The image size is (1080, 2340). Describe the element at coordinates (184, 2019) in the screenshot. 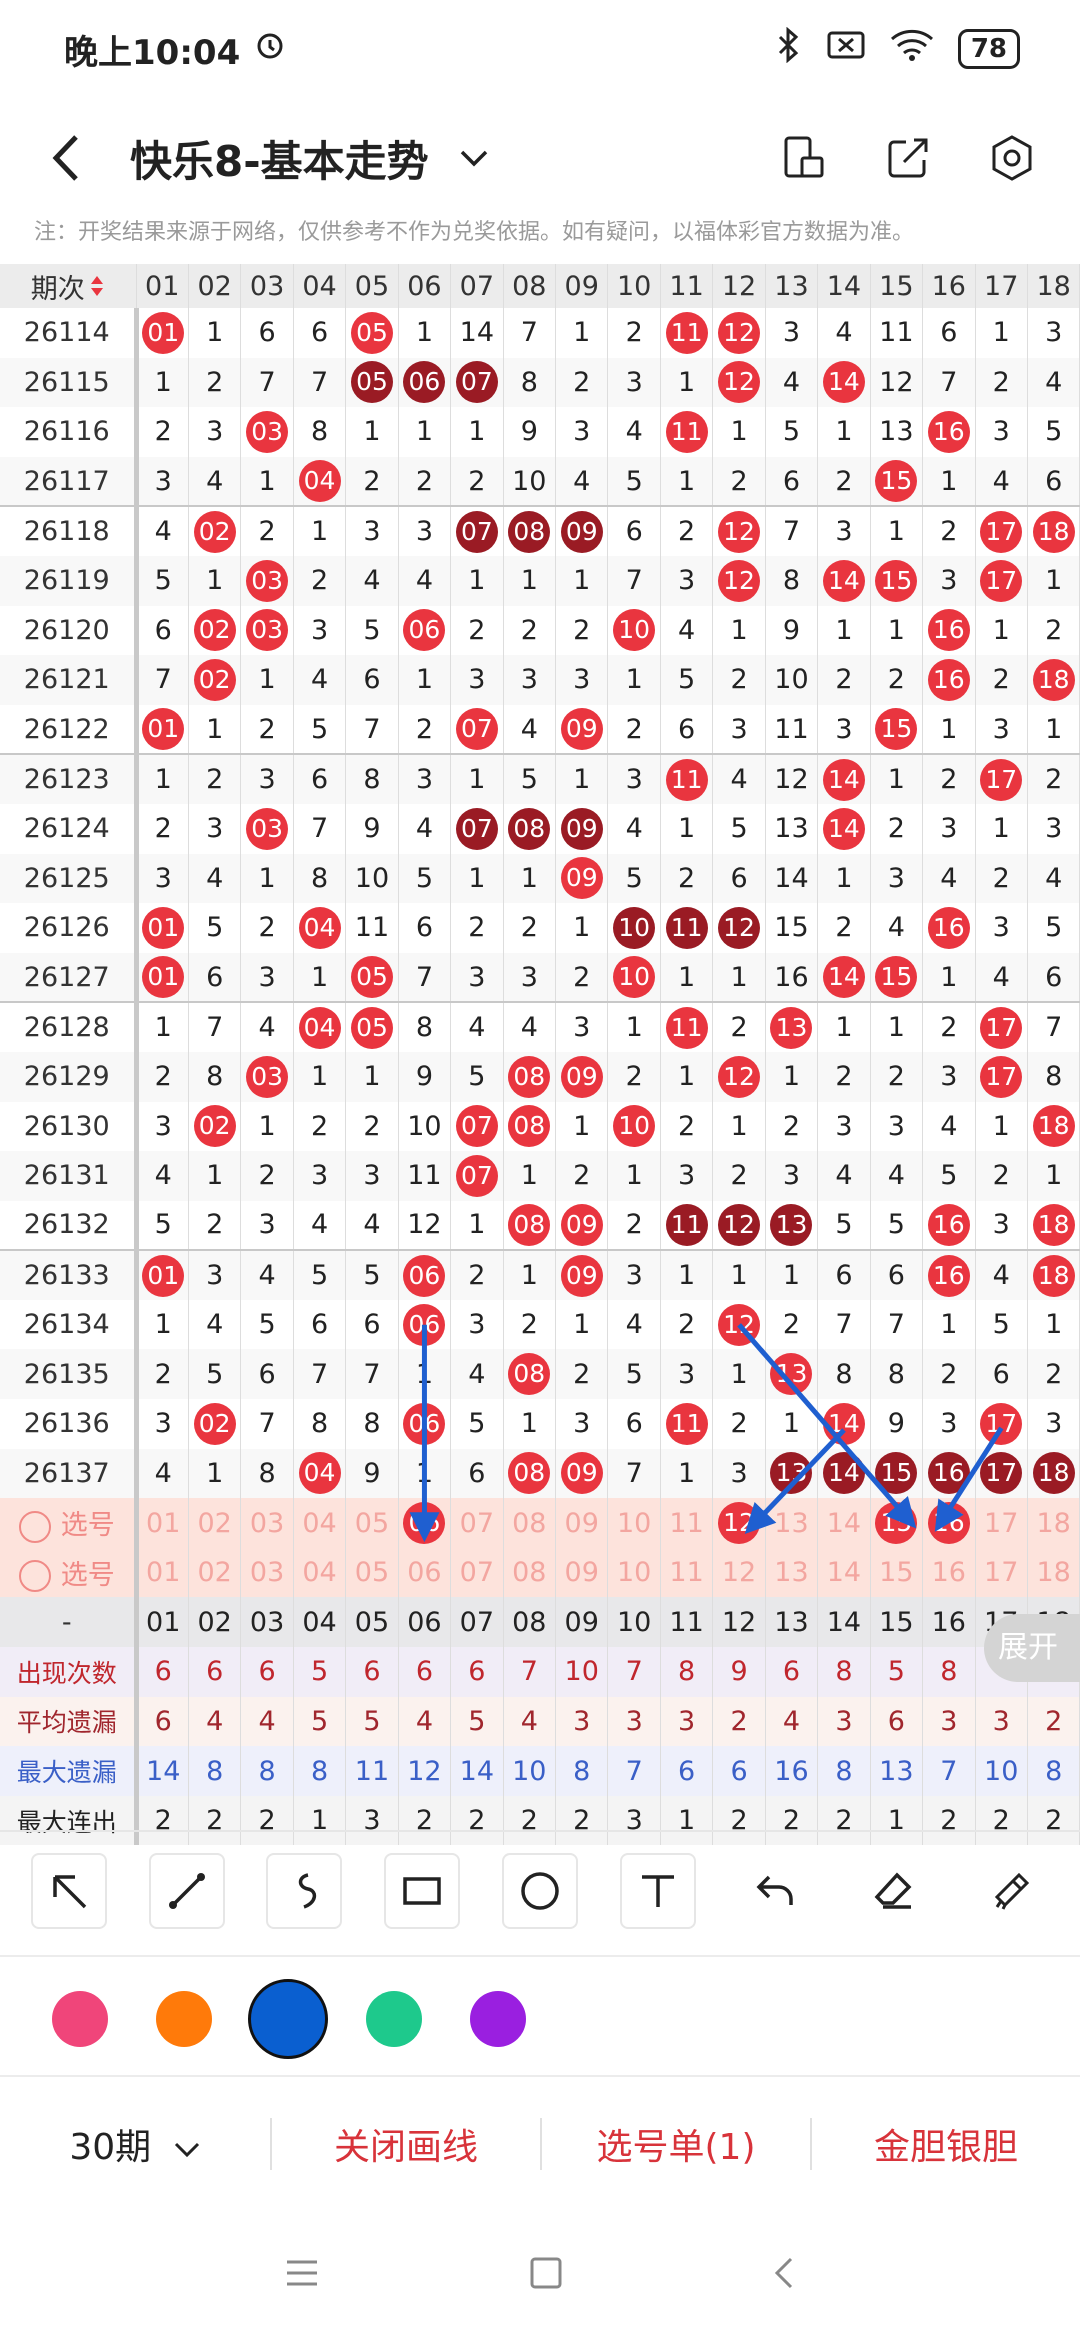

I see `color-swatch-orange` at that location.